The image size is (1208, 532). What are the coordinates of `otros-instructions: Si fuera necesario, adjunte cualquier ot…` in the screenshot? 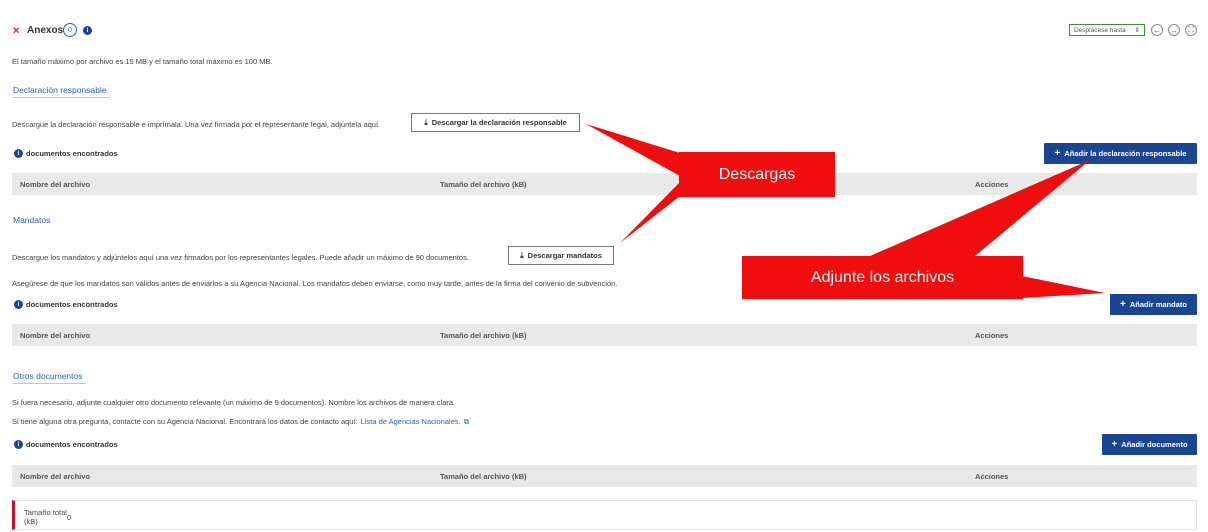 It's located at (234, 402).